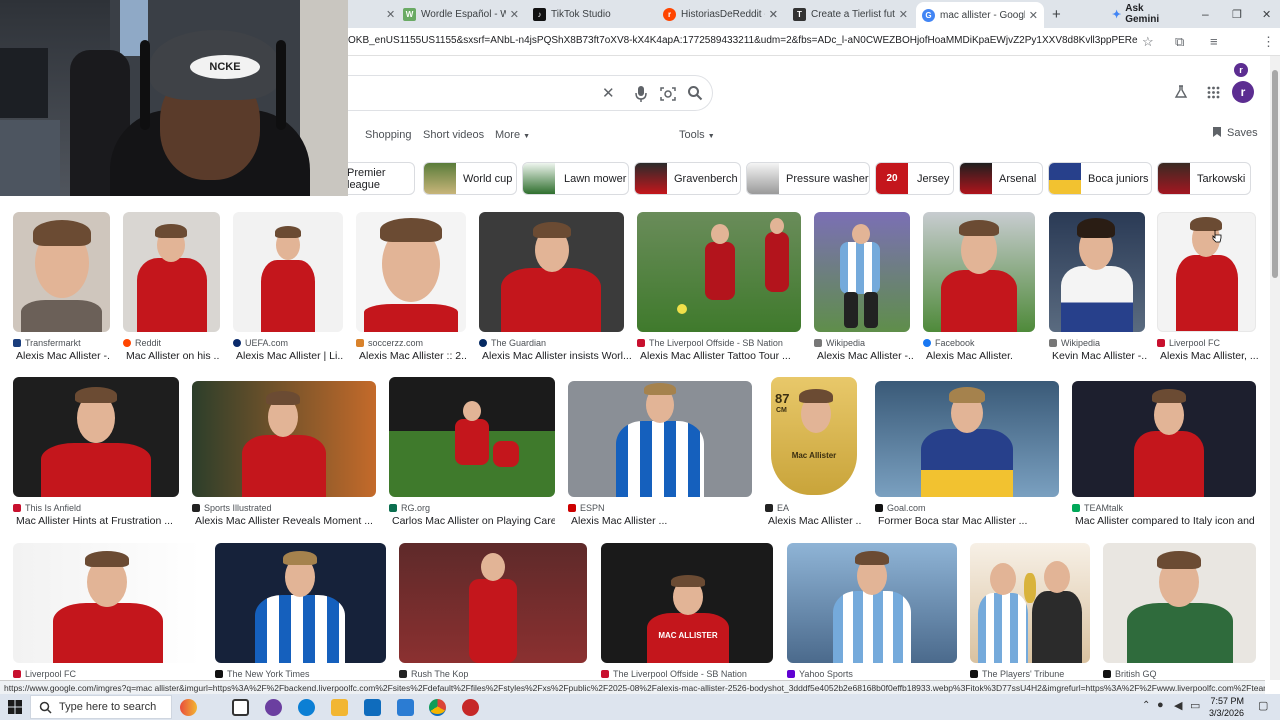 This screenshot has width=1280, height=720. I want to click on file-explorer-icon, so click(339, 707).